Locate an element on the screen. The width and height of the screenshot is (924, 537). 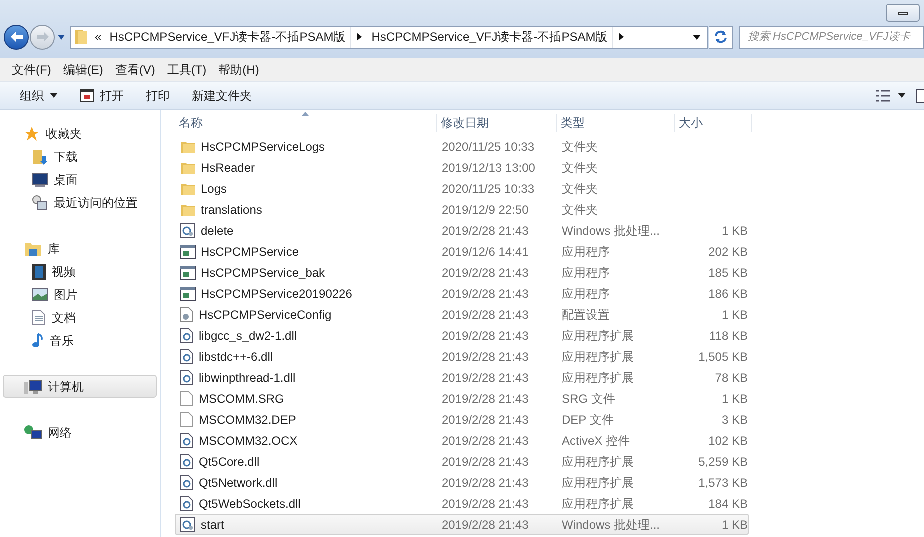
folder-icon is located at coordinates (81, 37).